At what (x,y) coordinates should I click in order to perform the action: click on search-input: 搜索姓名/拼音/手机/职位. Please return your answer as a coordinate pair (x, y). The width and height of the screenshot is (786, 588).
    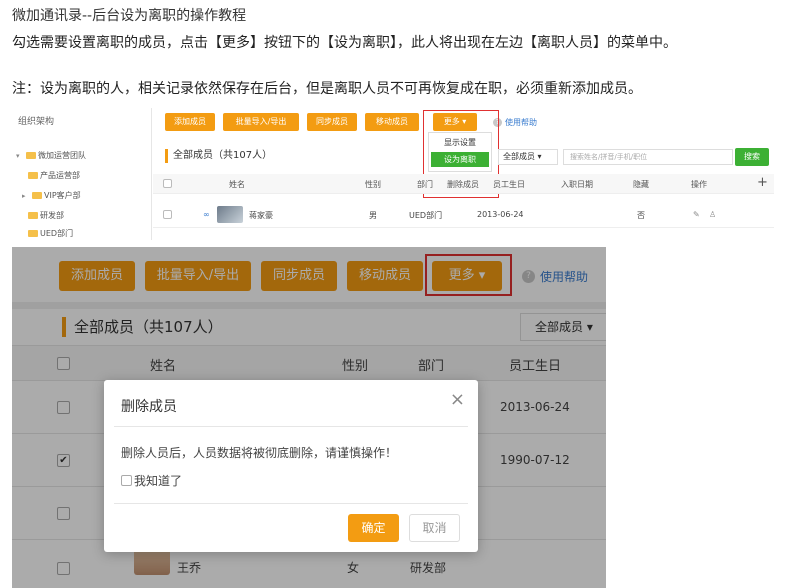
    Looking at the image, I should click on (648, 157).